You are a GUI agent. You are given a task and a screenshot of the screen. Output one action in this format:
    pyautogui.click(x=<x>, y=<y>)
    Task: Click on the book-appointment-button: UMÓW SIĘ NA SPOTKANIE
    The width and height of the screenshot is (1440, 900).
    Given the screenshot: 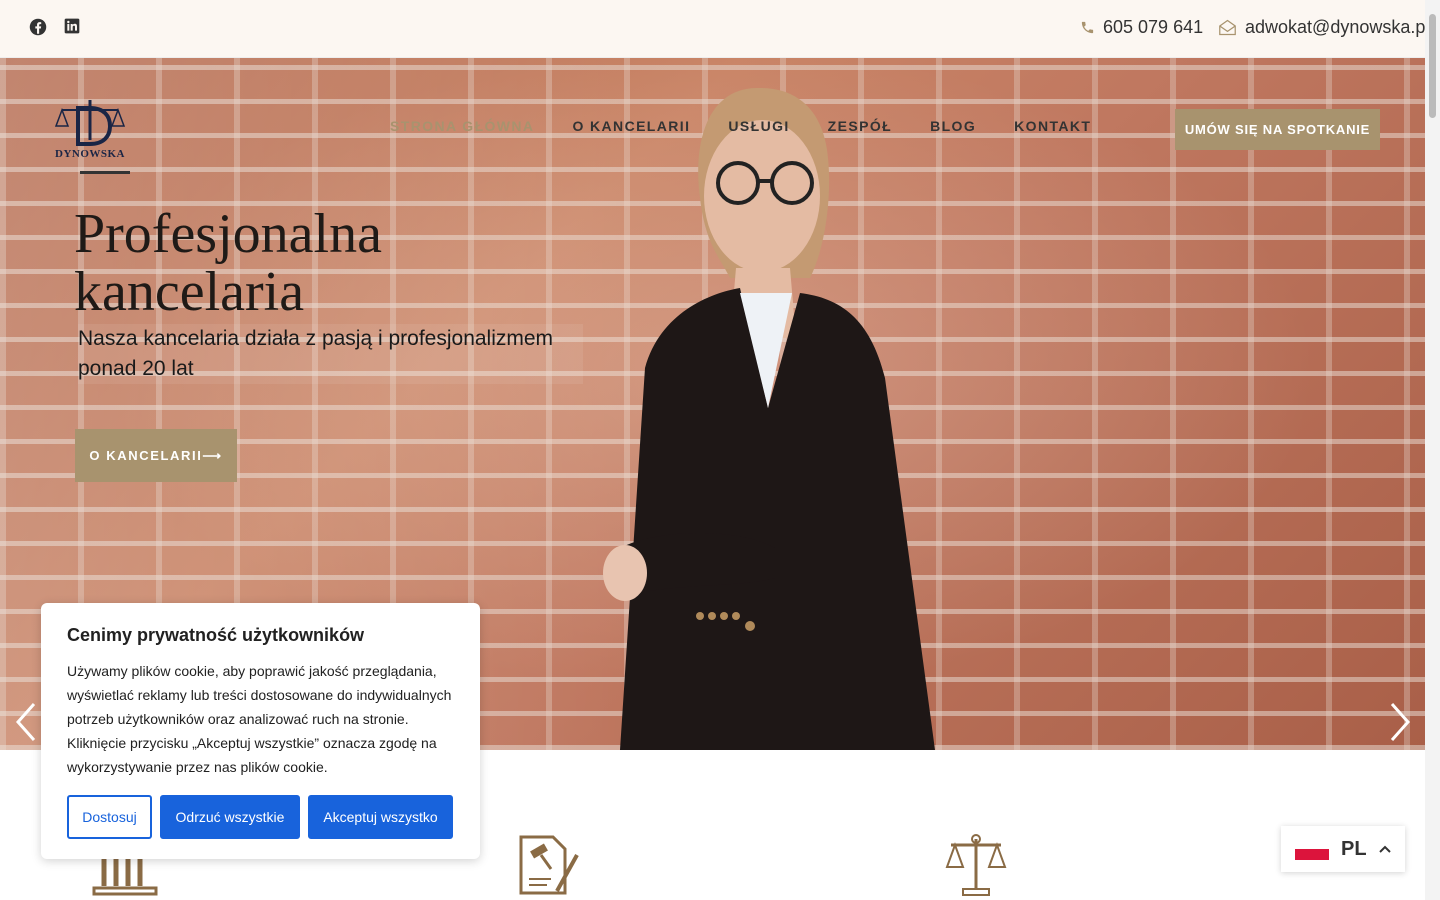 What is the action you would take?
    pyautogui.click(x=1277, y=129)
    